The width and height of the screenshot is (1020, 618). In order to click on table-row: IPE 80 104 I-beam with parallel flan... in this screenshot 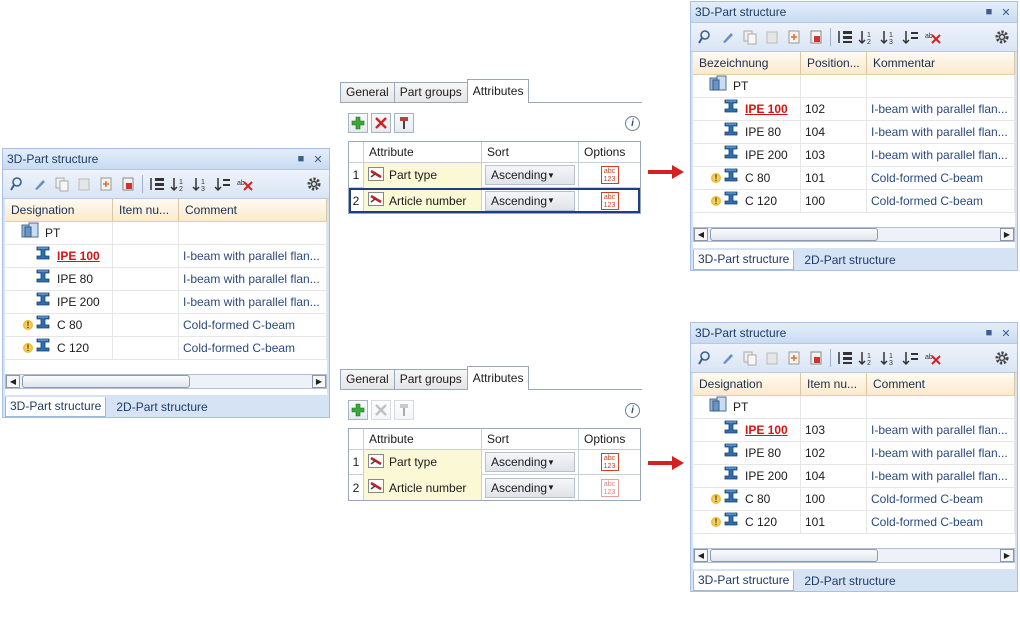, I will do `click(854, 132)`.